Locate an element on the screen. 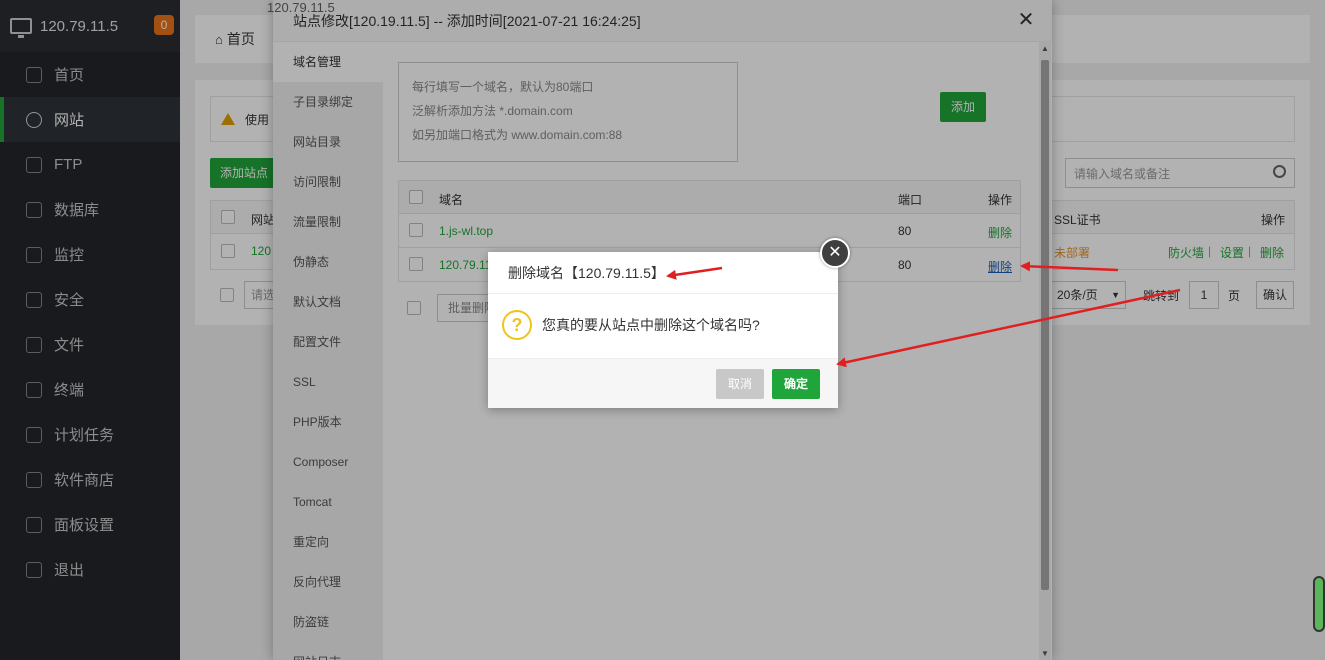 The height and width of the screenshot is (660, 1325). question-icon: ? is located at coordinates (517, 325).